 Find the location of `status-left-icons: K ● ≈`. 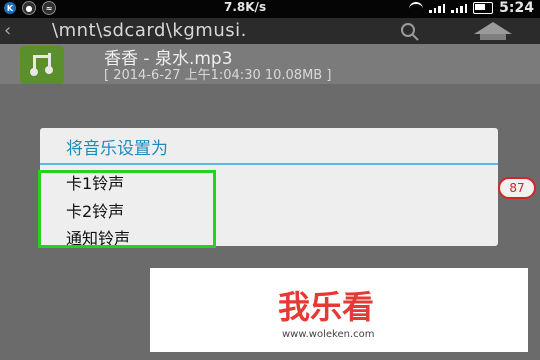

status-left-icons: K ● ≈ is located at coordinates (30, 8).